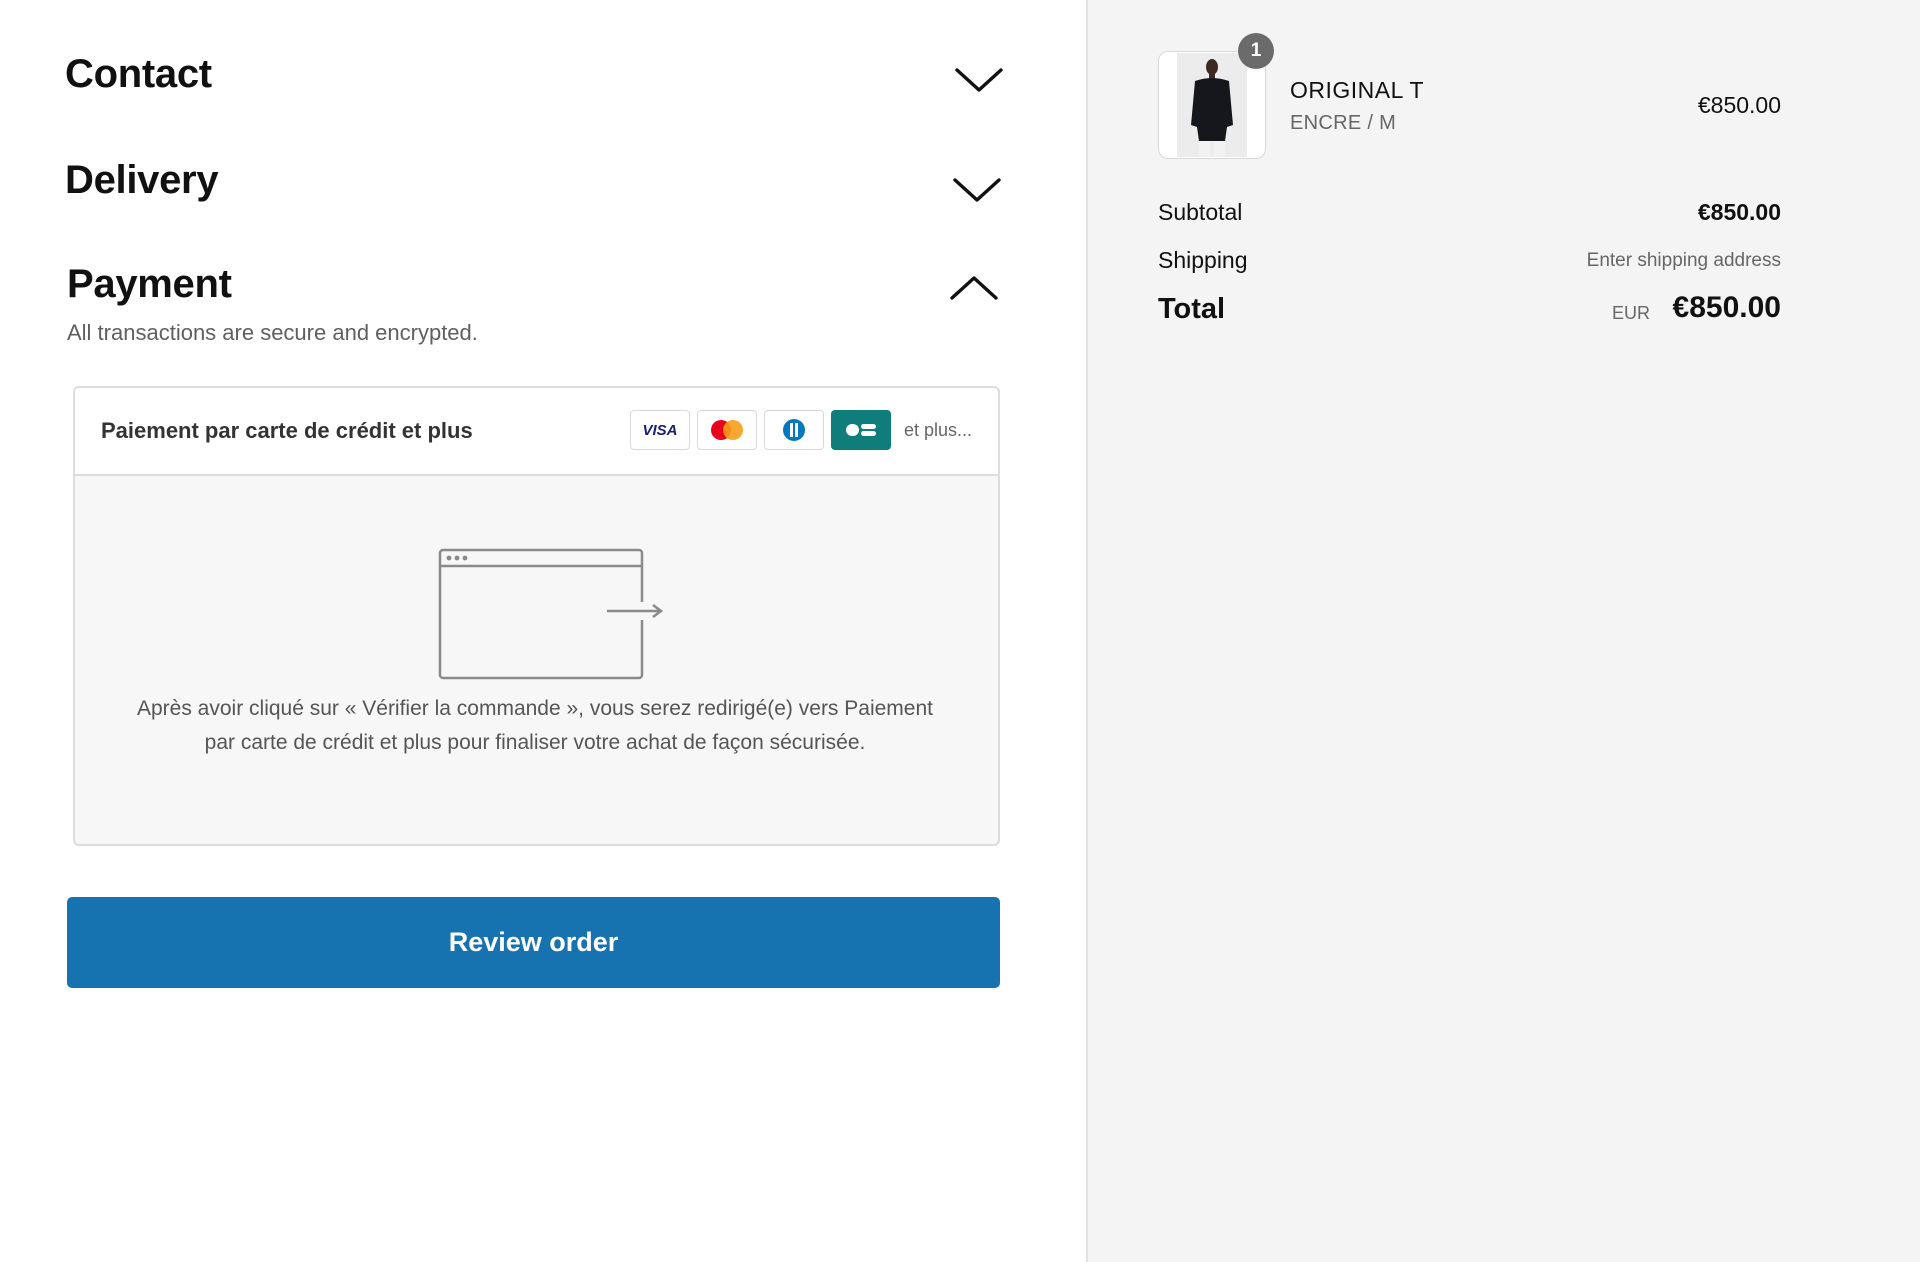 This screenshot has width=1920, height=1262. What do you see at coordinates (1200, 212) in the screenshot?
I see `subtotal-label: Subtotal` at bounding box center [1200, 212].